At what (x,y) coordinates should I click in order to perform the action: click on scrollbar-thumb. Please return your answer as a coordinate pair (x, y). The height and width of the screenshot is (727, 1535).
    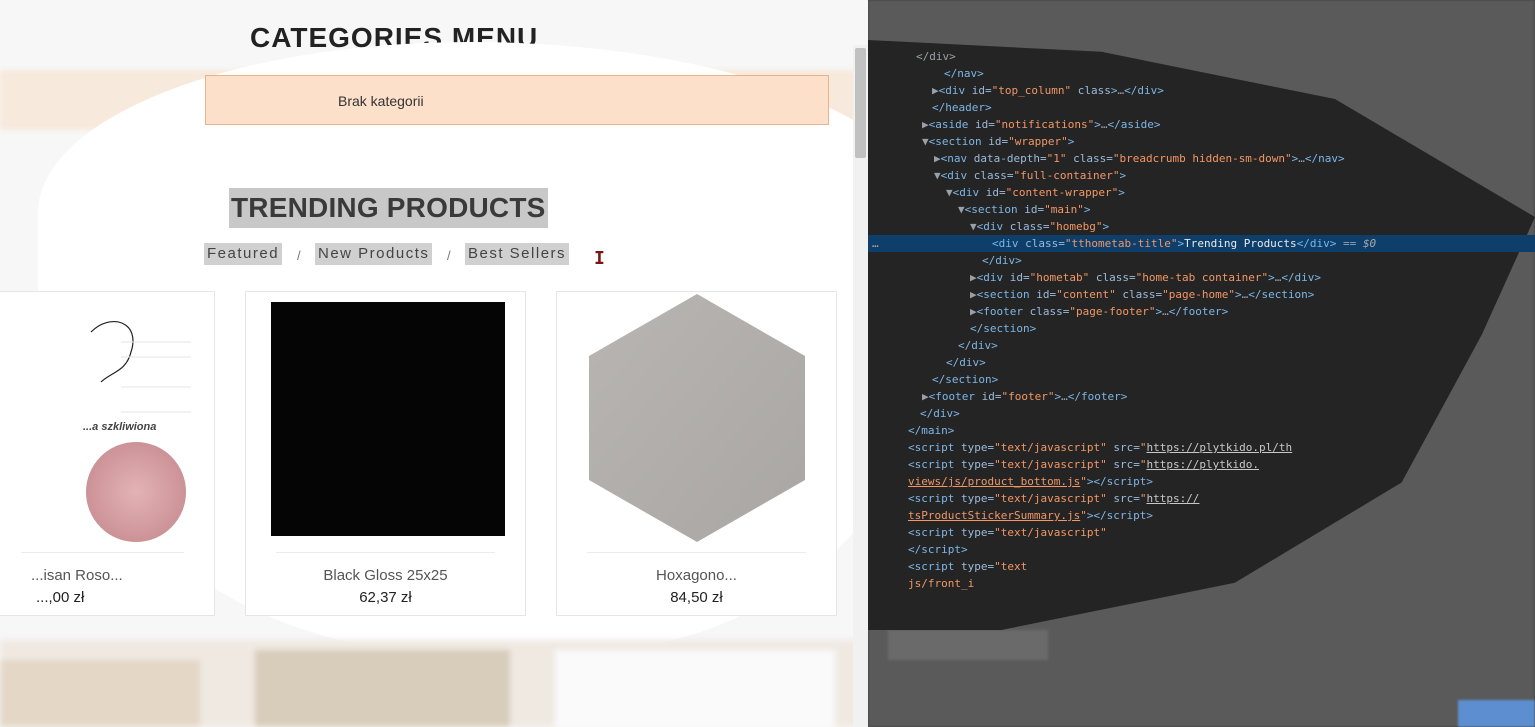
    Looking at the image, I should click on (860, 103).